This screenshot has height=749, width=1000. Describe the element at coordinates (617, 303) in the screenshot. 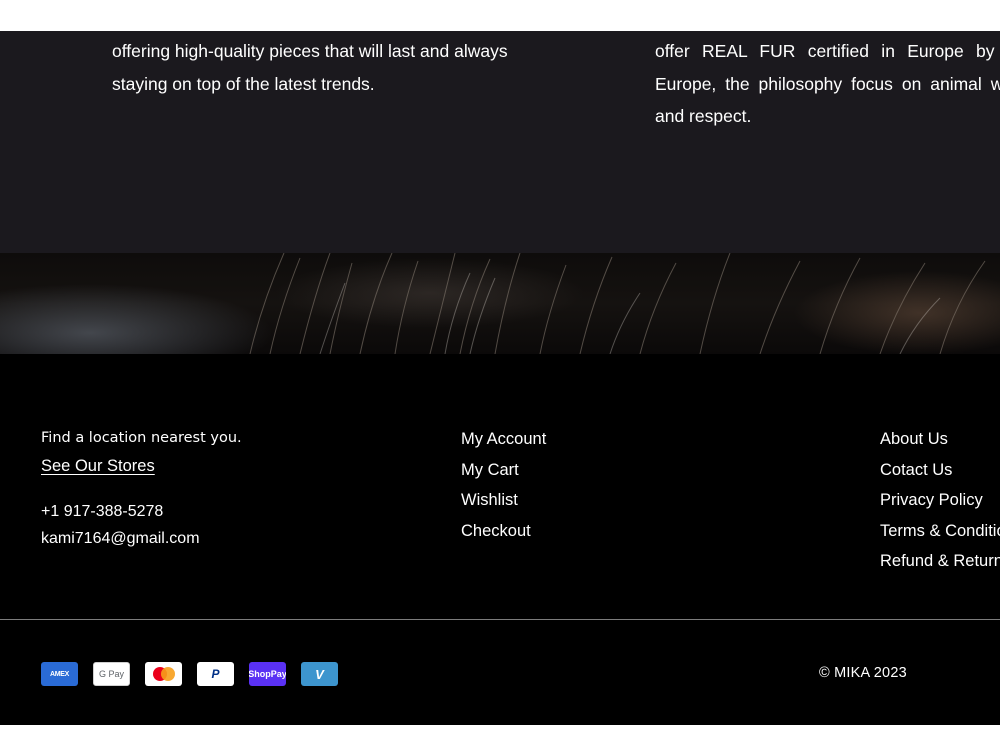

I see `fur-texture` at that location.